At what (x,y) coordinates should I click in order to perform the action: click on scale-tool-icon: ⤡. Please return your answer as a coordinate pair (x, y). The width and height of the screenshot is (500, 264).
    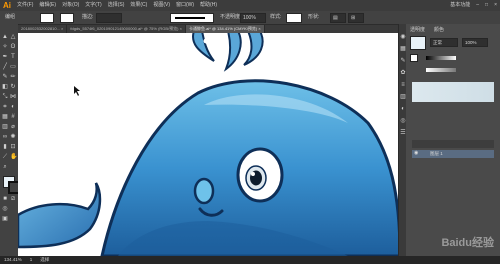
    Looking at the image, I should click on (5, 97).